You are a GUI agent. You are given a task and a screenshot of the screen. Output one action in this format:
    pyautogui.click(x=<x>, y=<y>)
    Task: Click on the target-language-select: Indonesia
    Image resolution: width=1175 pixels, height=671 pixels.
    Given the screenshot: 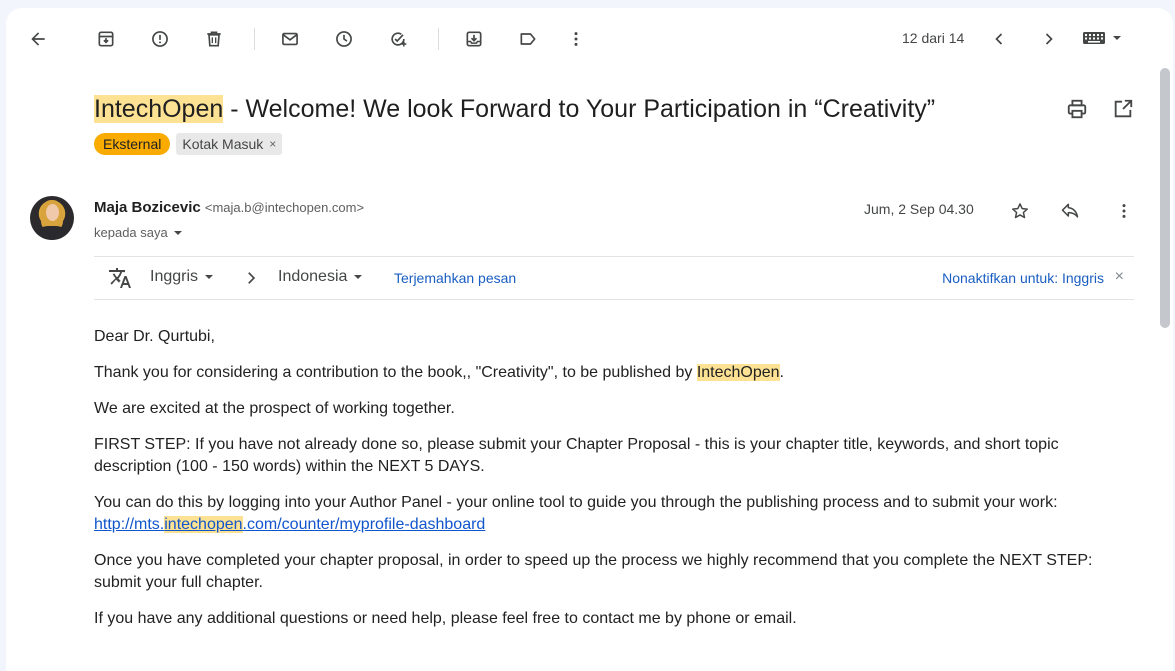 What is the action you would take?
    pyautogui.click(x=320, y=277)
    